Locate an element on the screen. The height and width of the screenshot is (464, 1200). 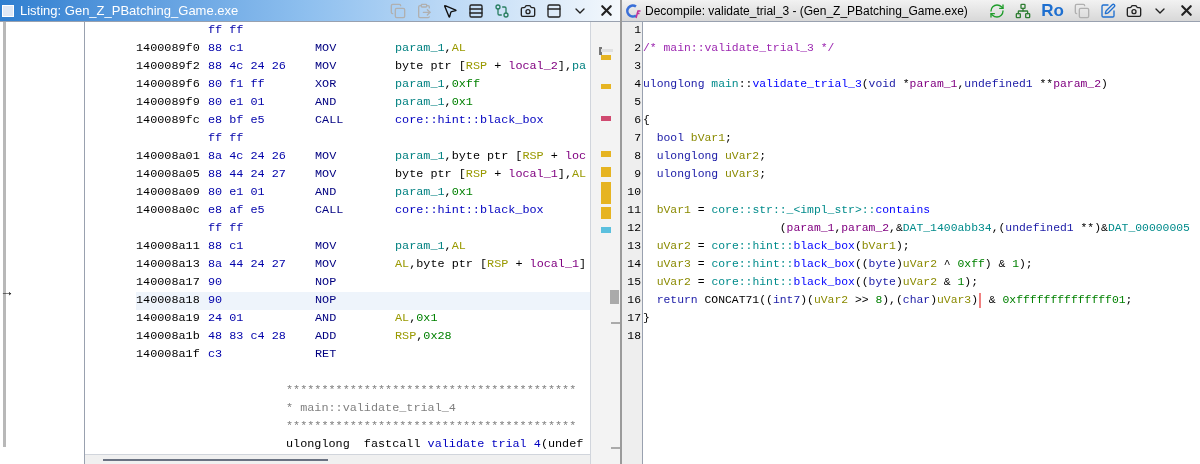
instruction-bytes: 8a 4c 24 26 is located at coordinates (247, 157).